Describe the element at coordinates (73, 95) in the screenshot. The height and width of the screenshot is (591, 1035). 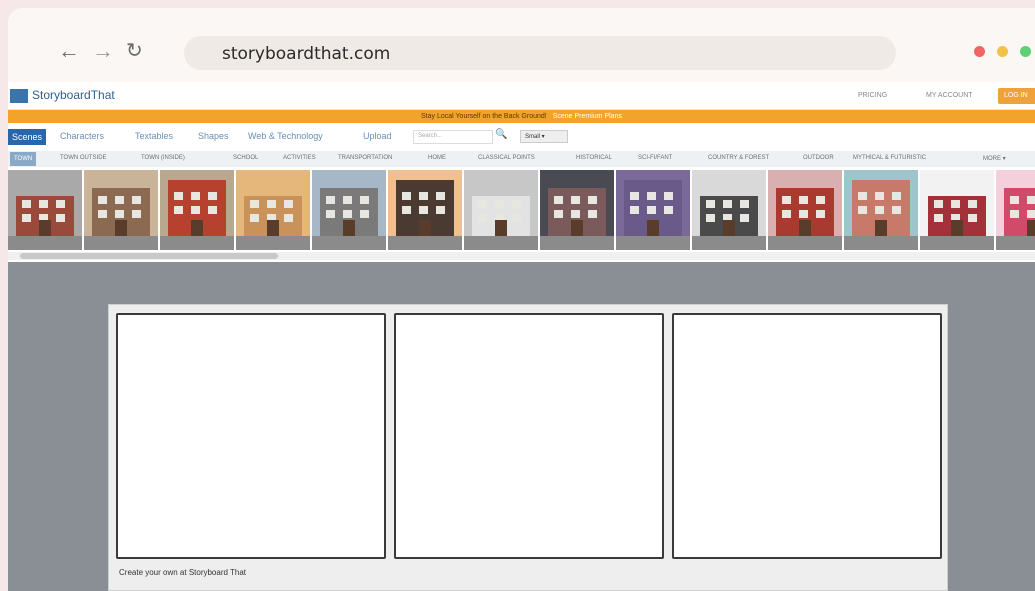
I see `logo-text: StoryboardThat` at that location.